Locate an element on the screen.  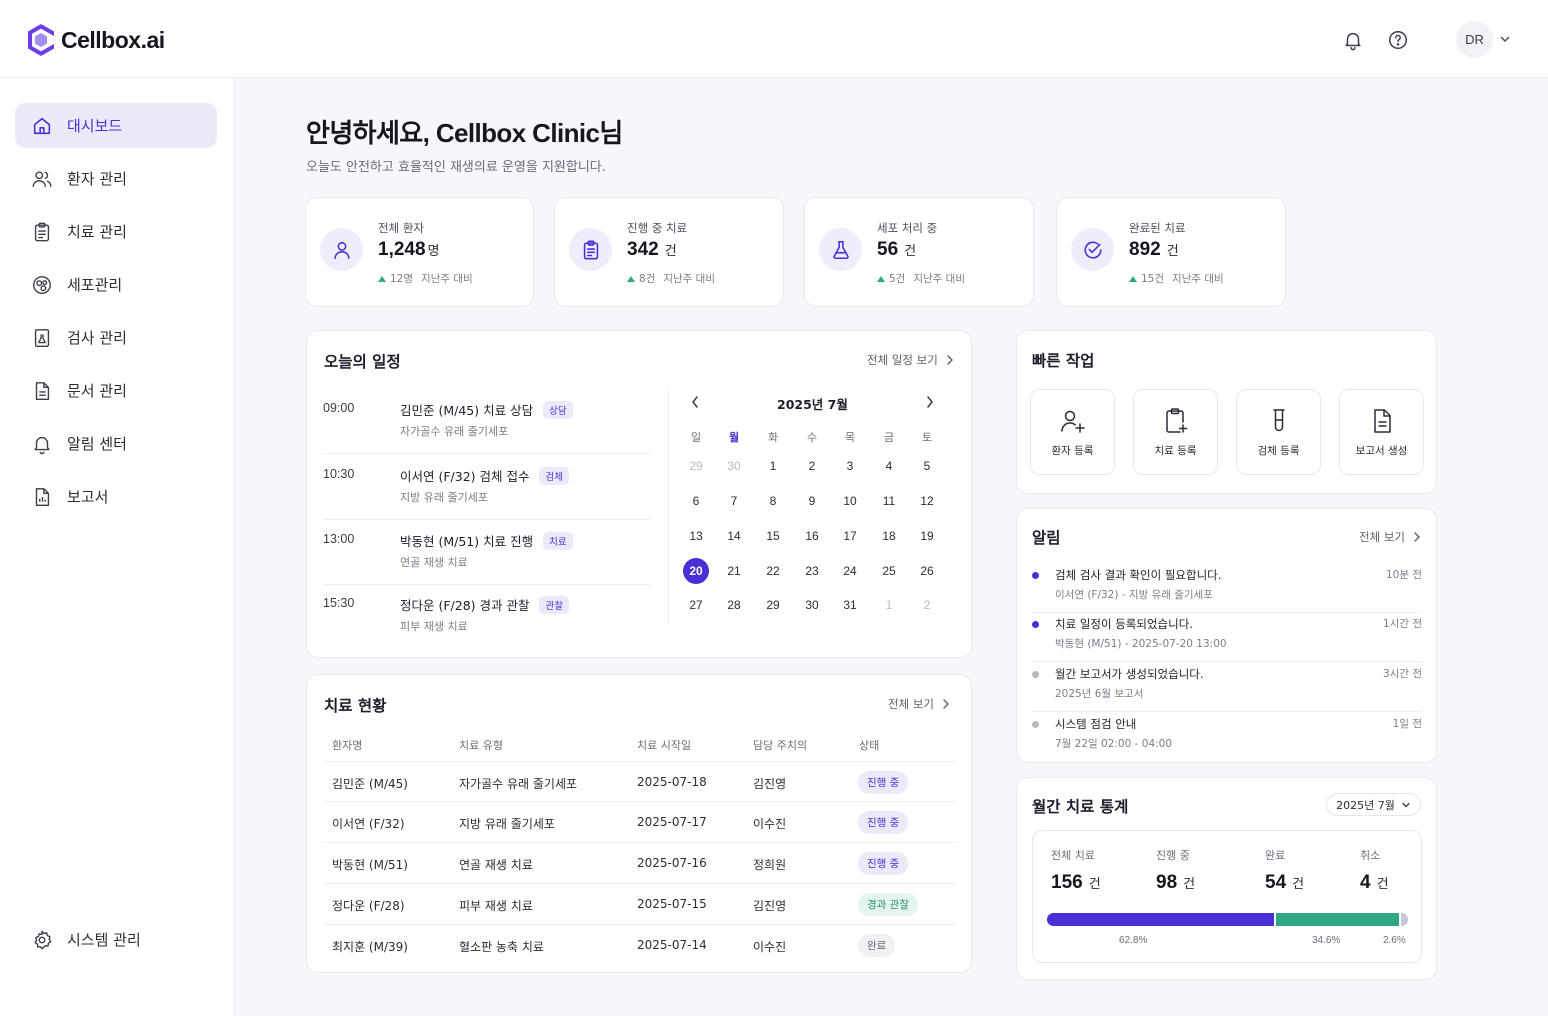
users-icon is located at coordinates (42, 178).